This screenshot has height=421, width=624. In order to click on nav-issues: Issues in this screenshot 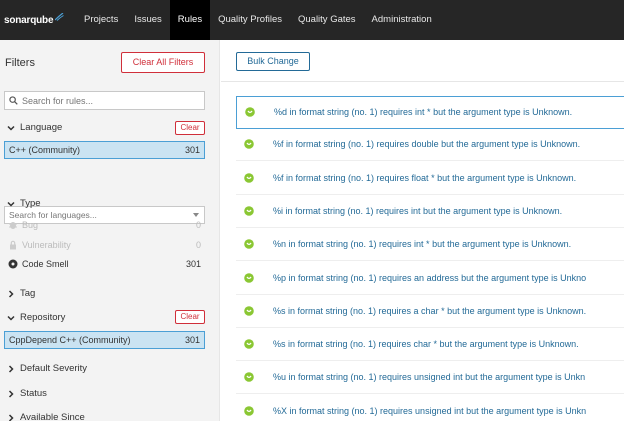, I will do `click(147, 20)`.